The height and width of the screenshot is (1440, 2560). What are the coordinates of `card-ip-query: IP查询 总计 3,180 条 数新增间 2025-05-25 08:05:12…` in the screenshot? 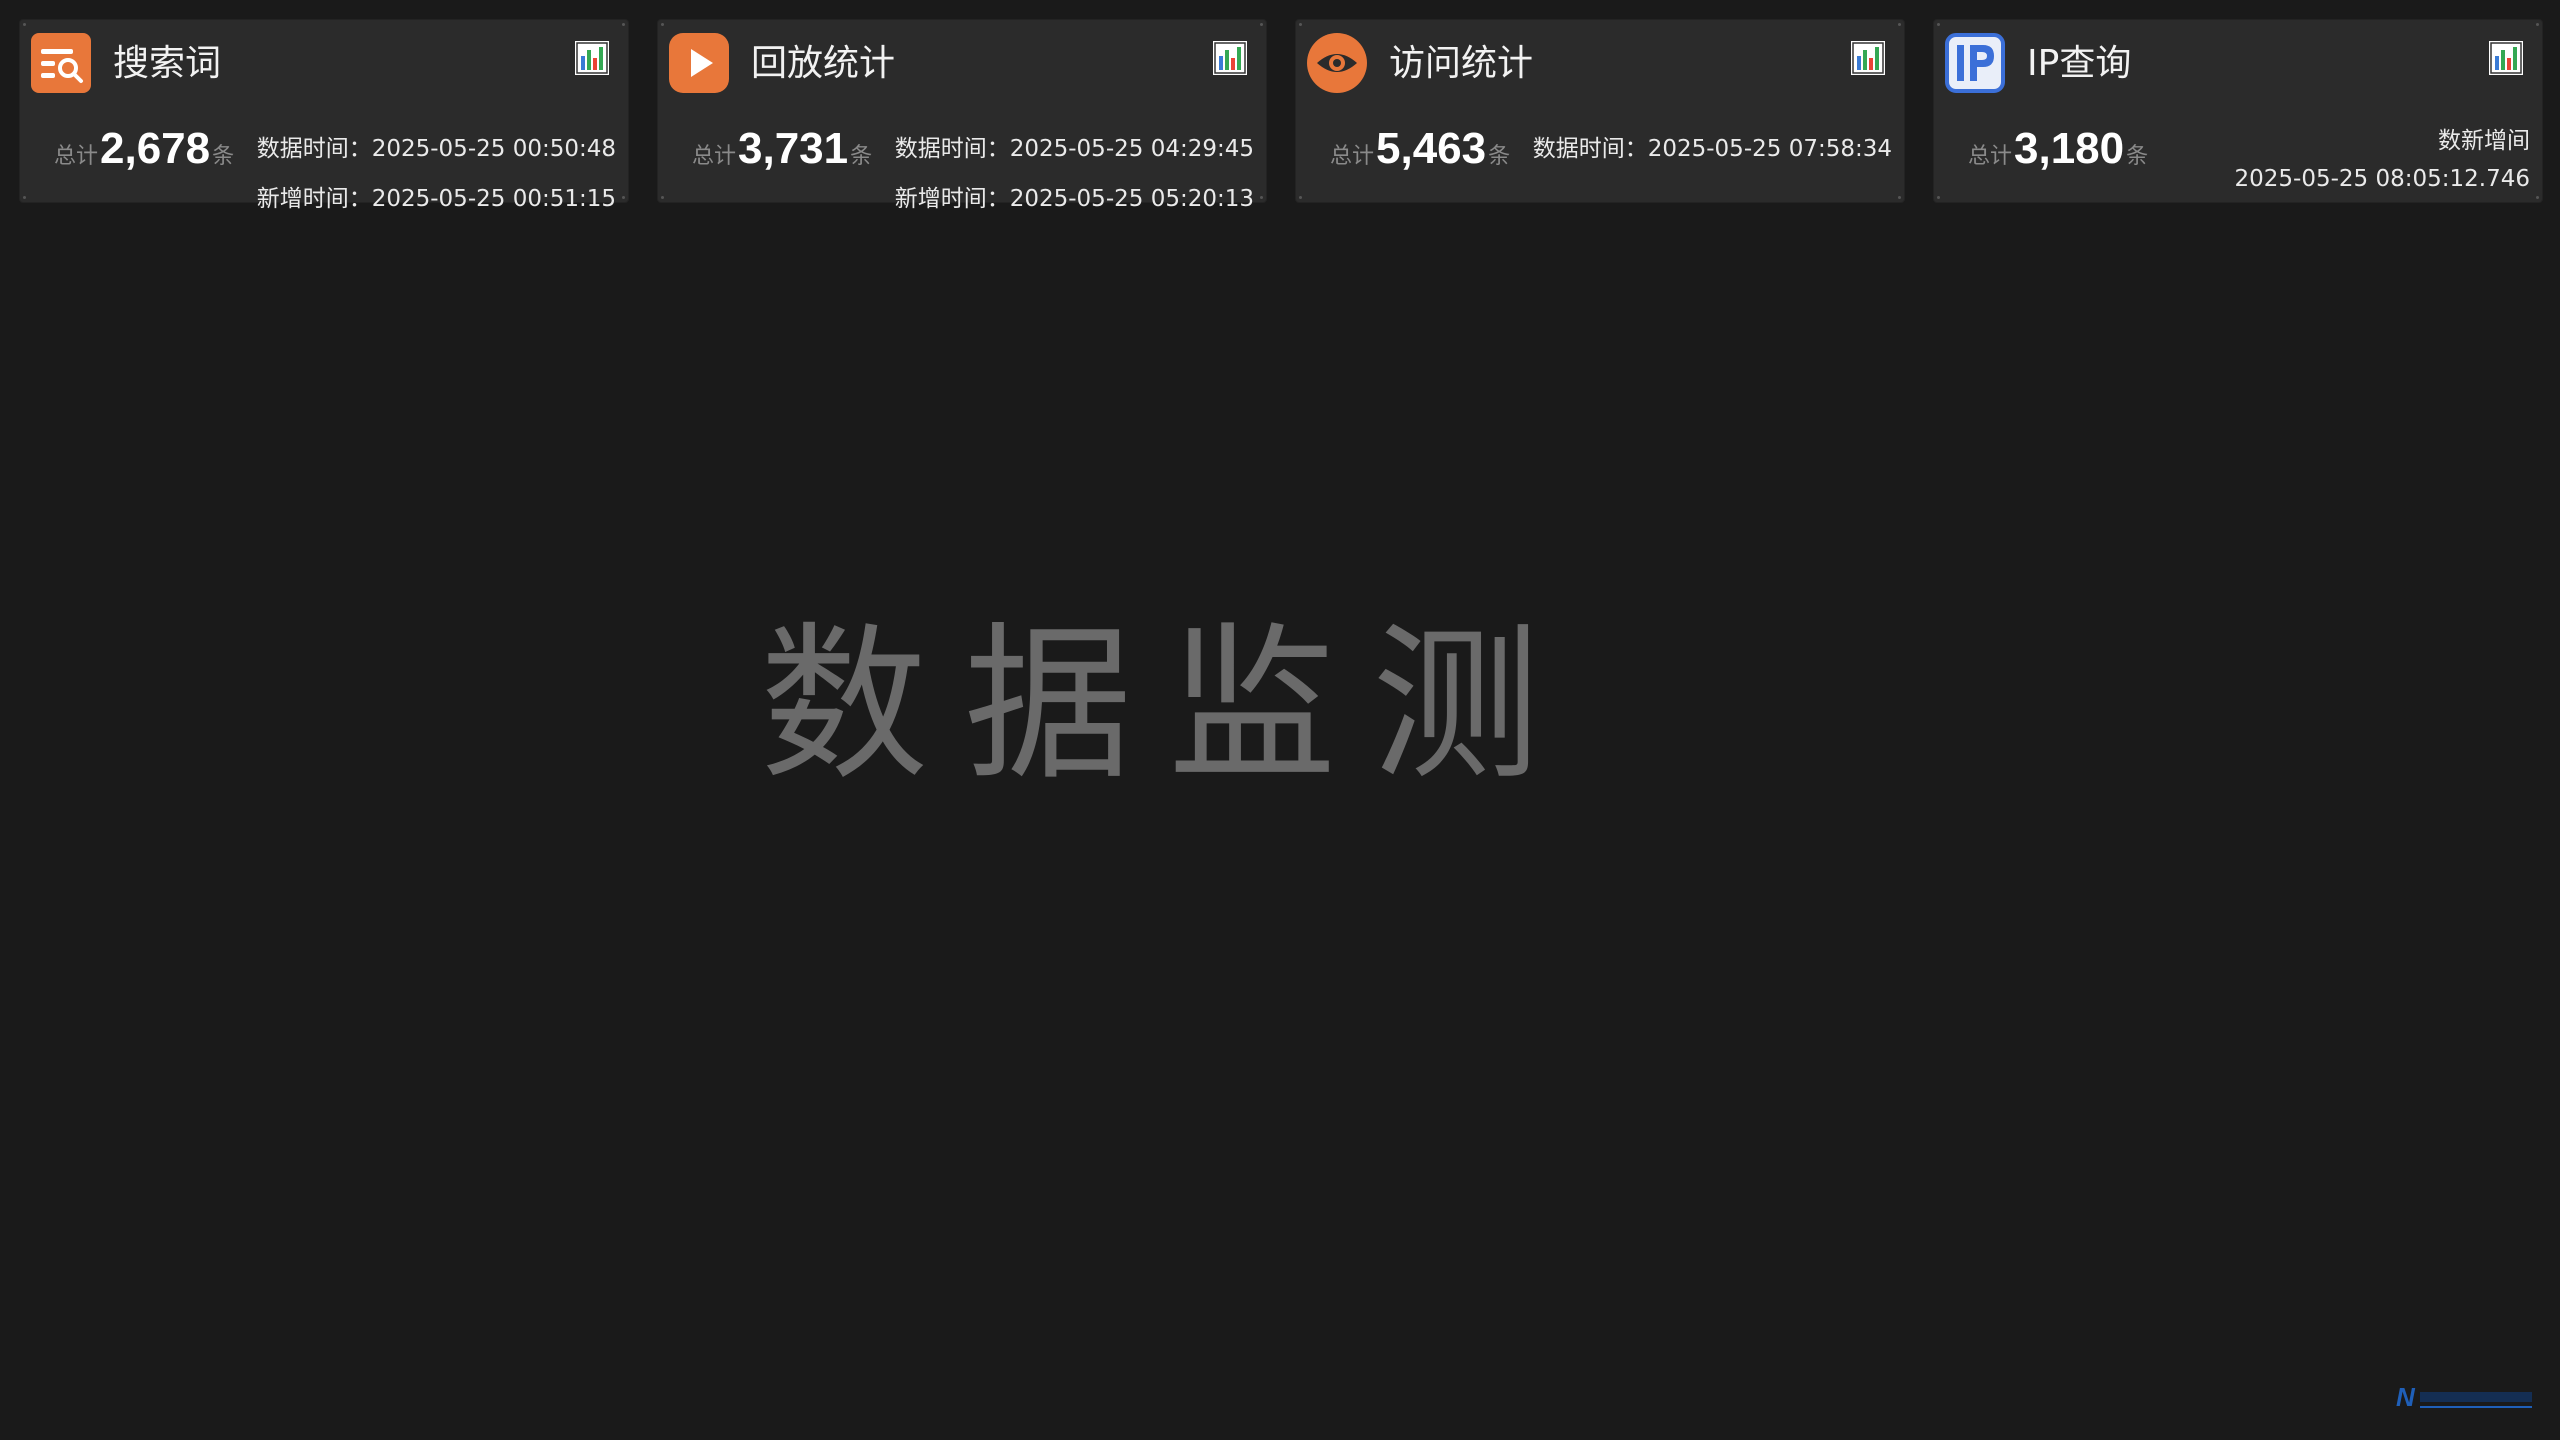 It's located at (2238, 111).